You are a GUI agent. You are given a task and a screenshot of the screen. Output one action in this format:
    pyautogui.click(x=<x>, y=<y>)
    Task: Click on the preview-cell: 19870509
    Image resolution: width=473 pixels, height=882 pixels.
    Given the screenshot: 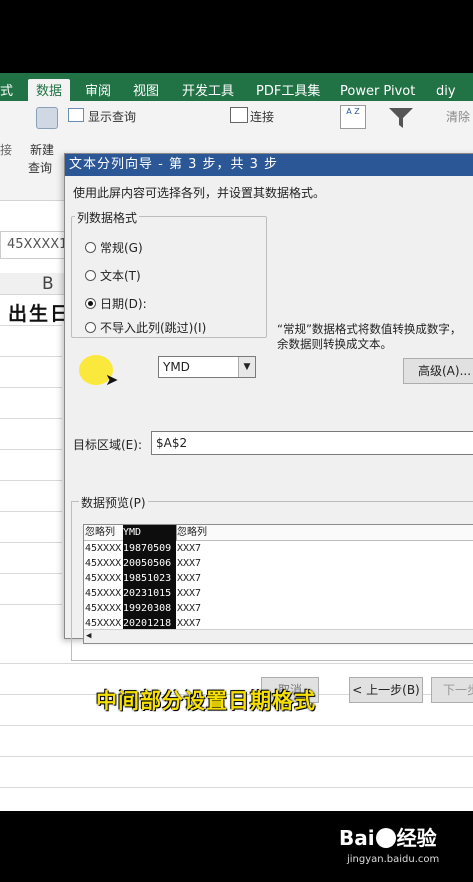 What is the action you would take?
    pyautogui.click(x=147, y=548)
    